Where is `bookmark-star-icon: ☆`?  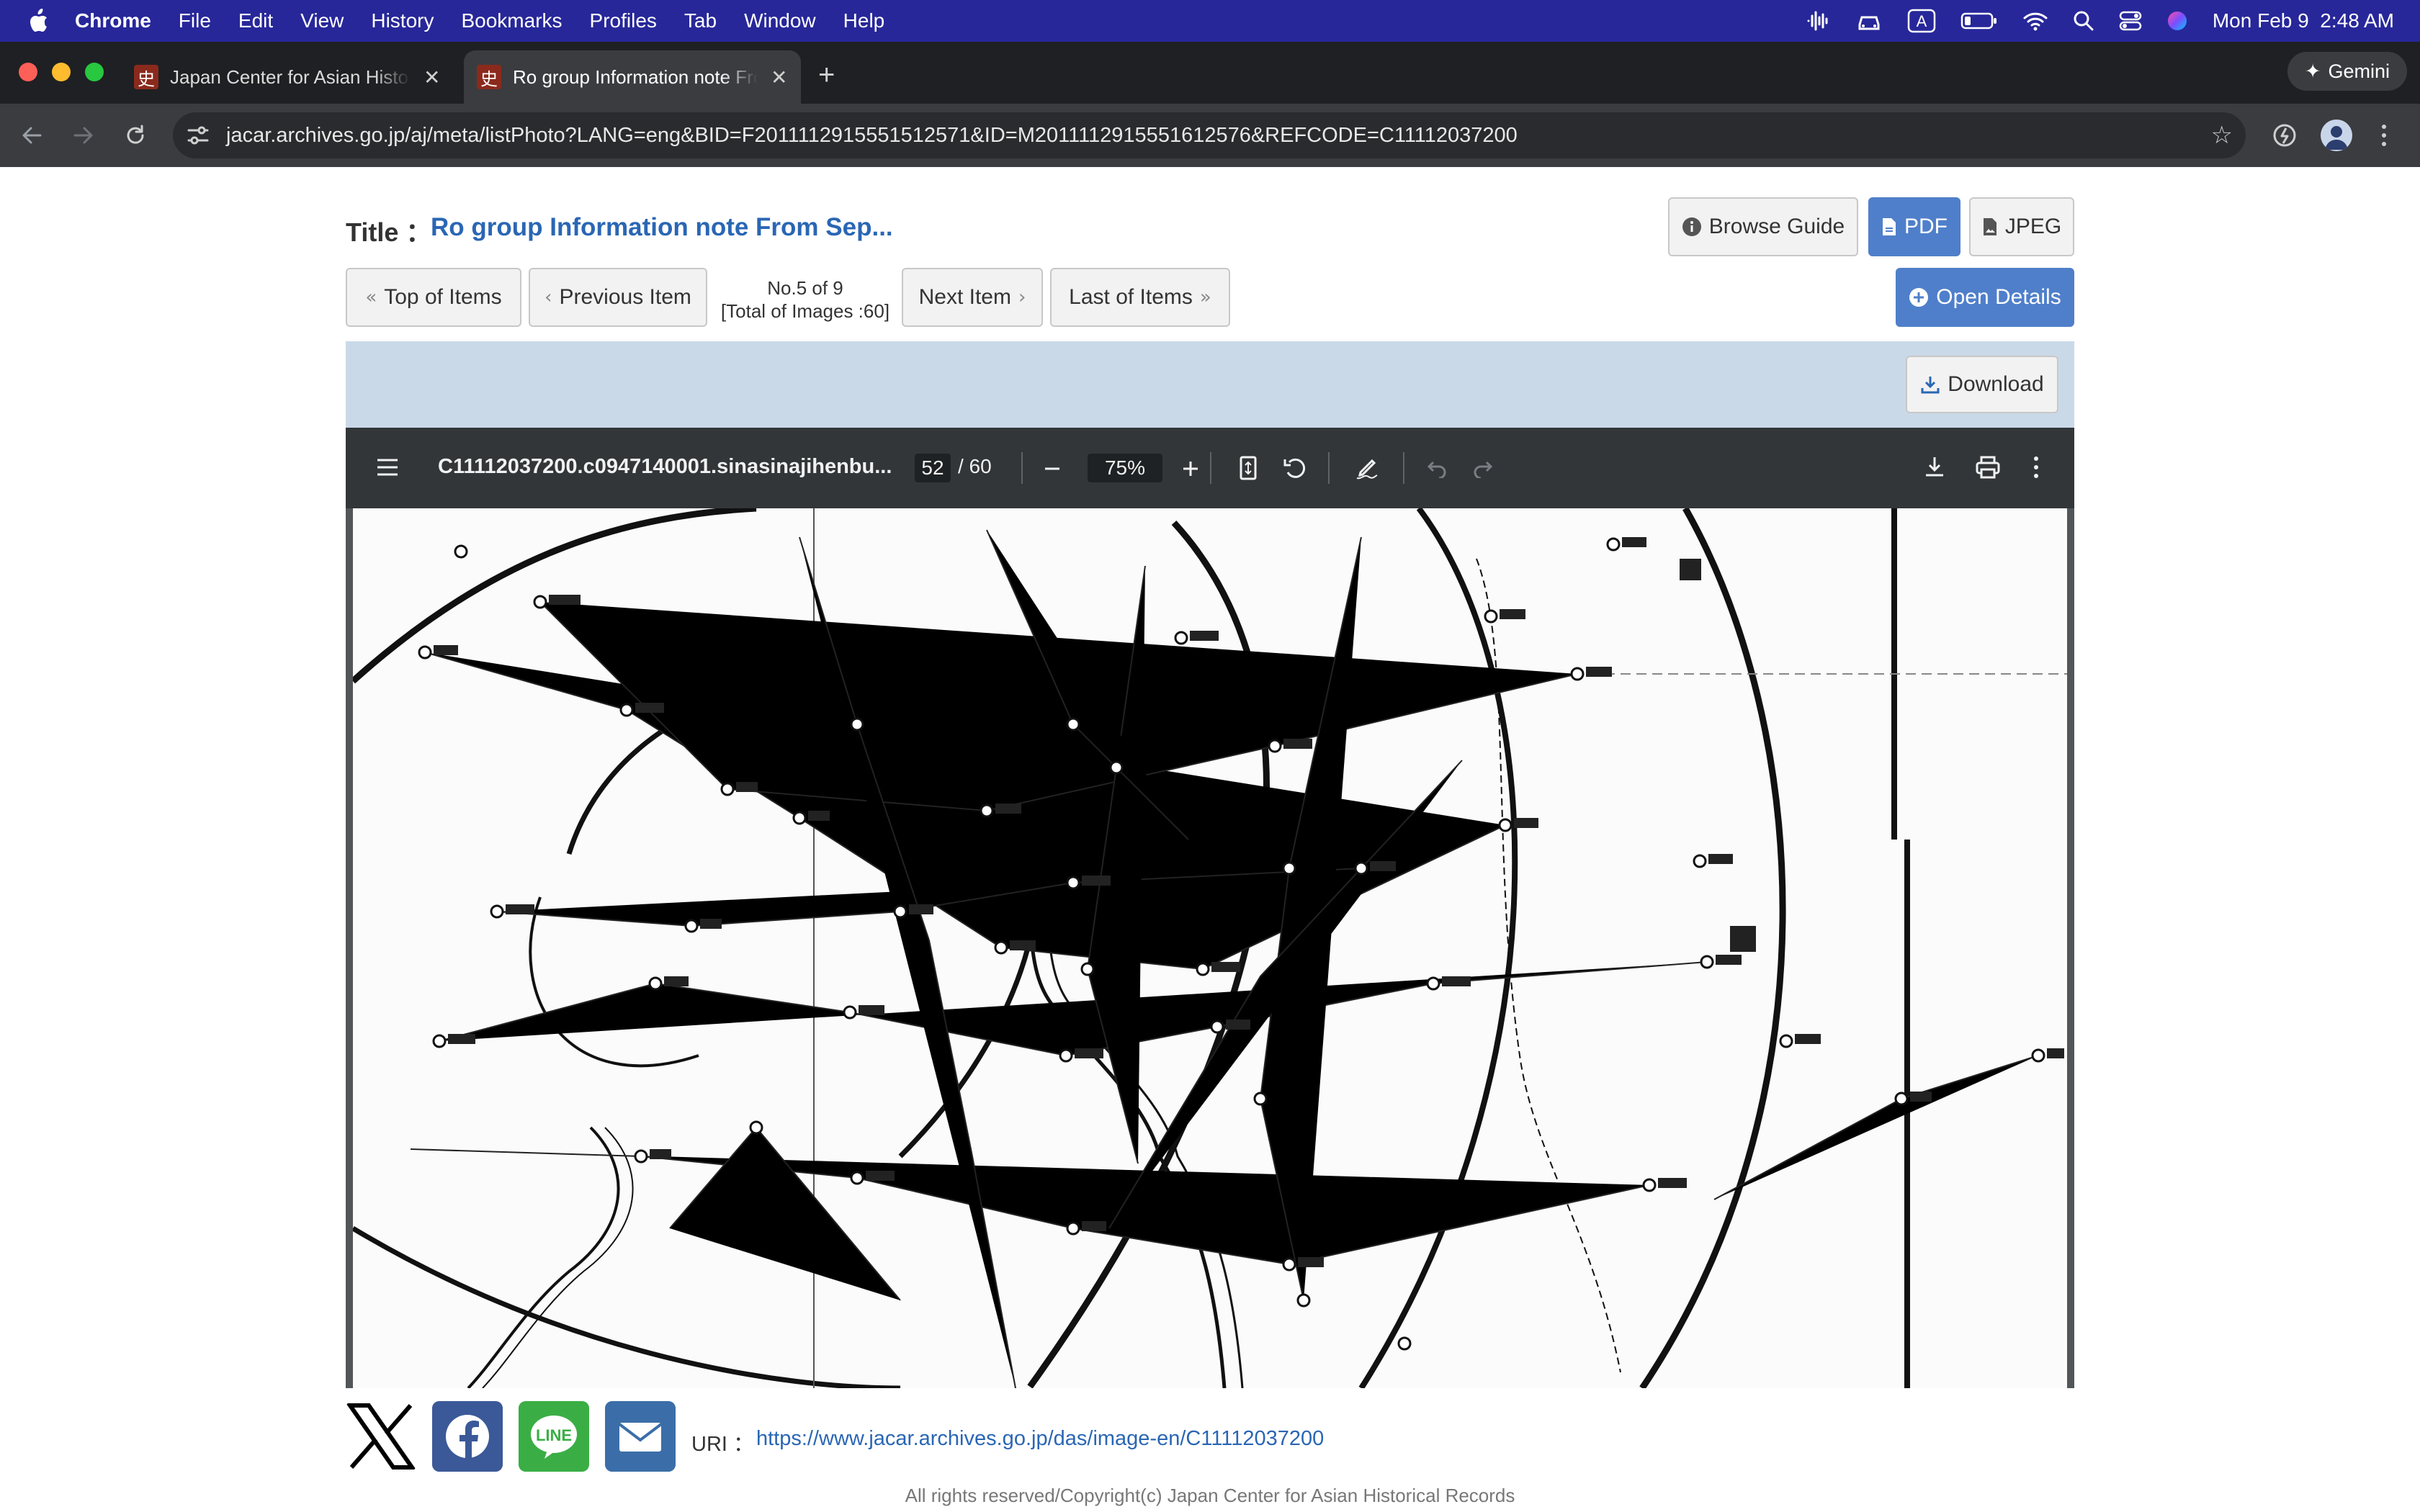
bookmark-star-icon: ☆ is located at coordinates (2222, 135).